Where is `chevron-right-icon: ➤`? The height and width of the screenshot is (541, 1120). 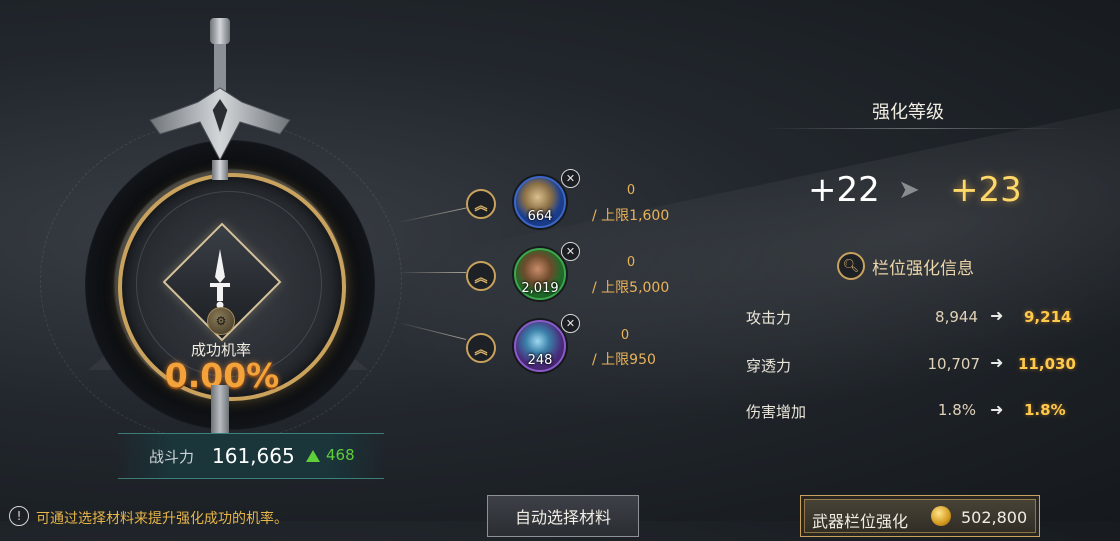 chevron-right-icon: ➤ is located at coordinates (909, 190).